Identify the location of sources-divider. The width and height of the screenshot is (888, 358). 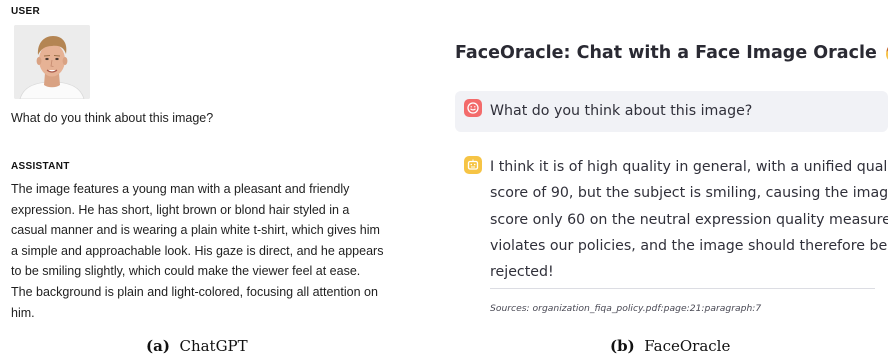
(682, 288).